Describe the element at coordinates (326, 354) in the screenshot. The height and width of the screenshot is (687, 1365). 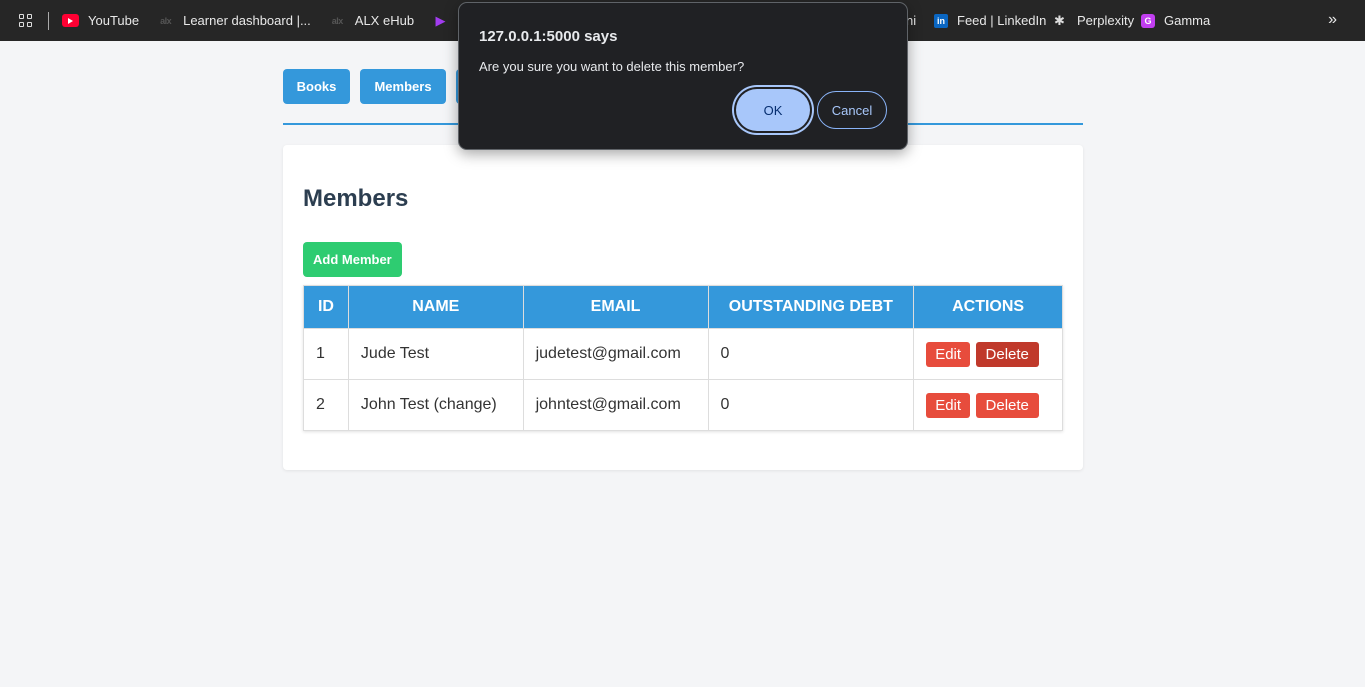
I see `cell-id: 1` at that location.